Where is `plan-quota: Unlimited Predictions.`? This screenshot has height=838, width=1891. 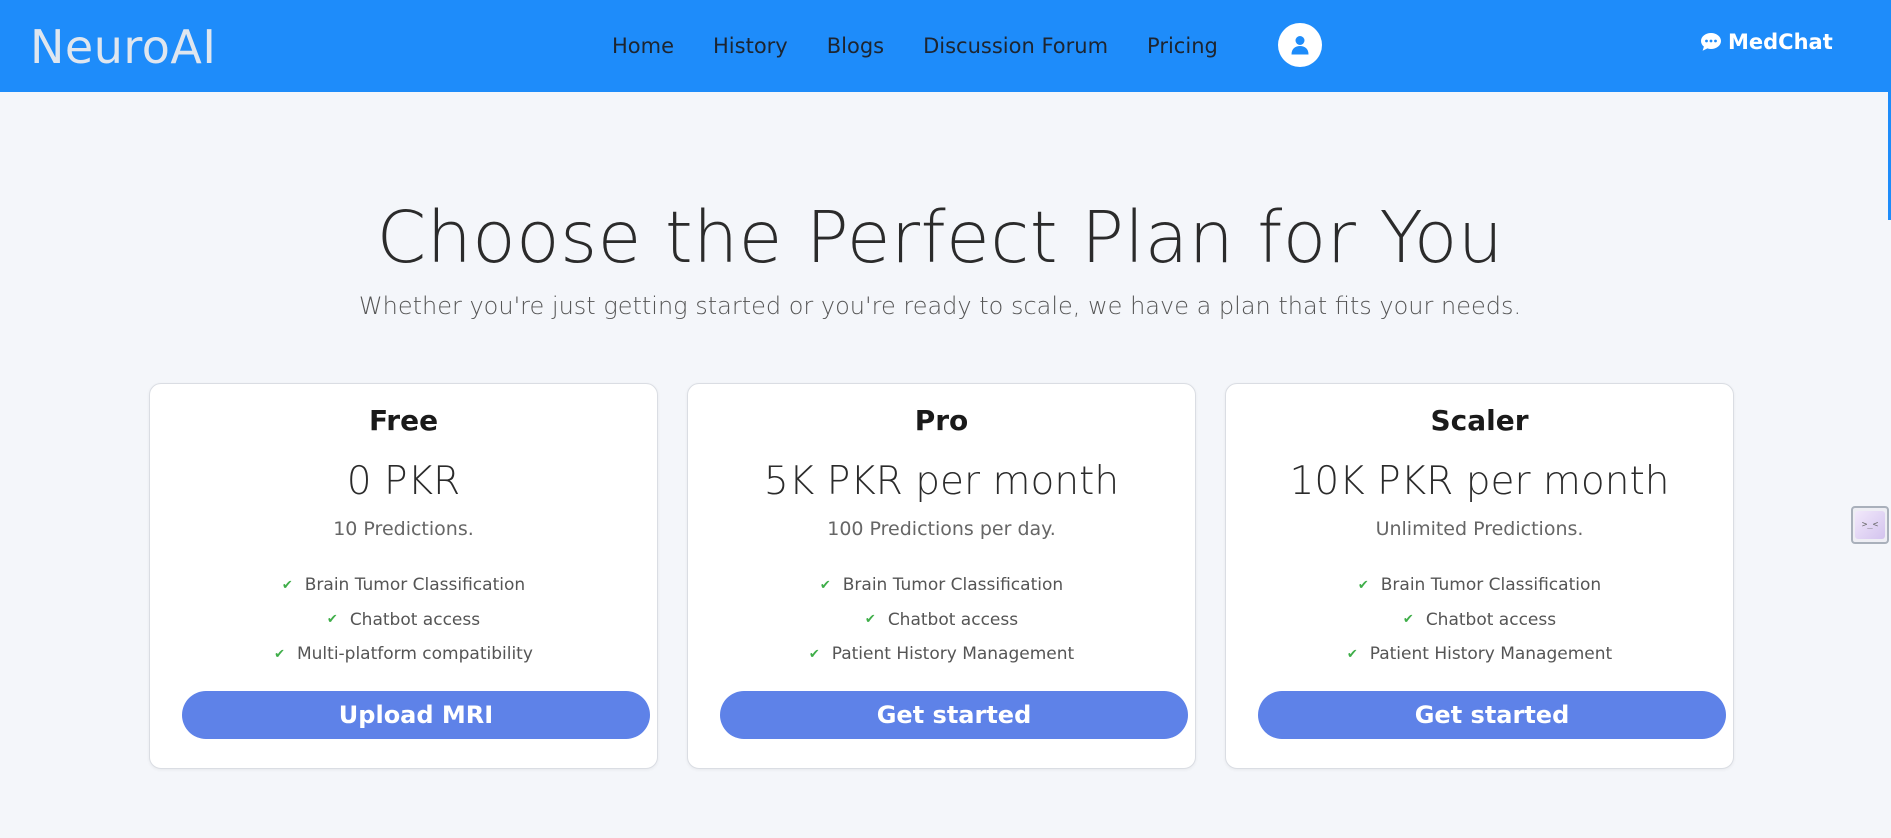 plan-quota: Unlimited Predictions. is located at coordinates (1479, 529).